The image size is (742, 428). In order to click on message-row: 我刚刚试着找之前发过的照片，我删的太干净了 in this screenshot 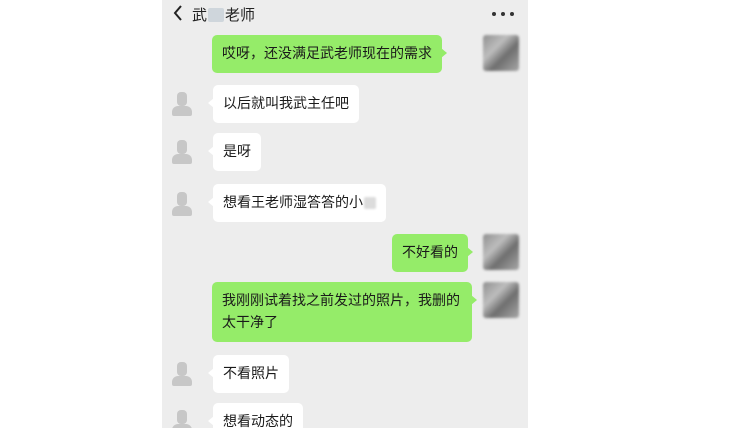, I will do `click(345, 313)`.